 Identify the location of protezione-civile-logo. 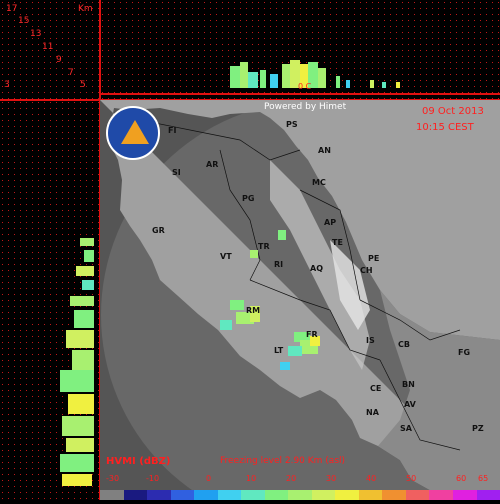
(133, 133).